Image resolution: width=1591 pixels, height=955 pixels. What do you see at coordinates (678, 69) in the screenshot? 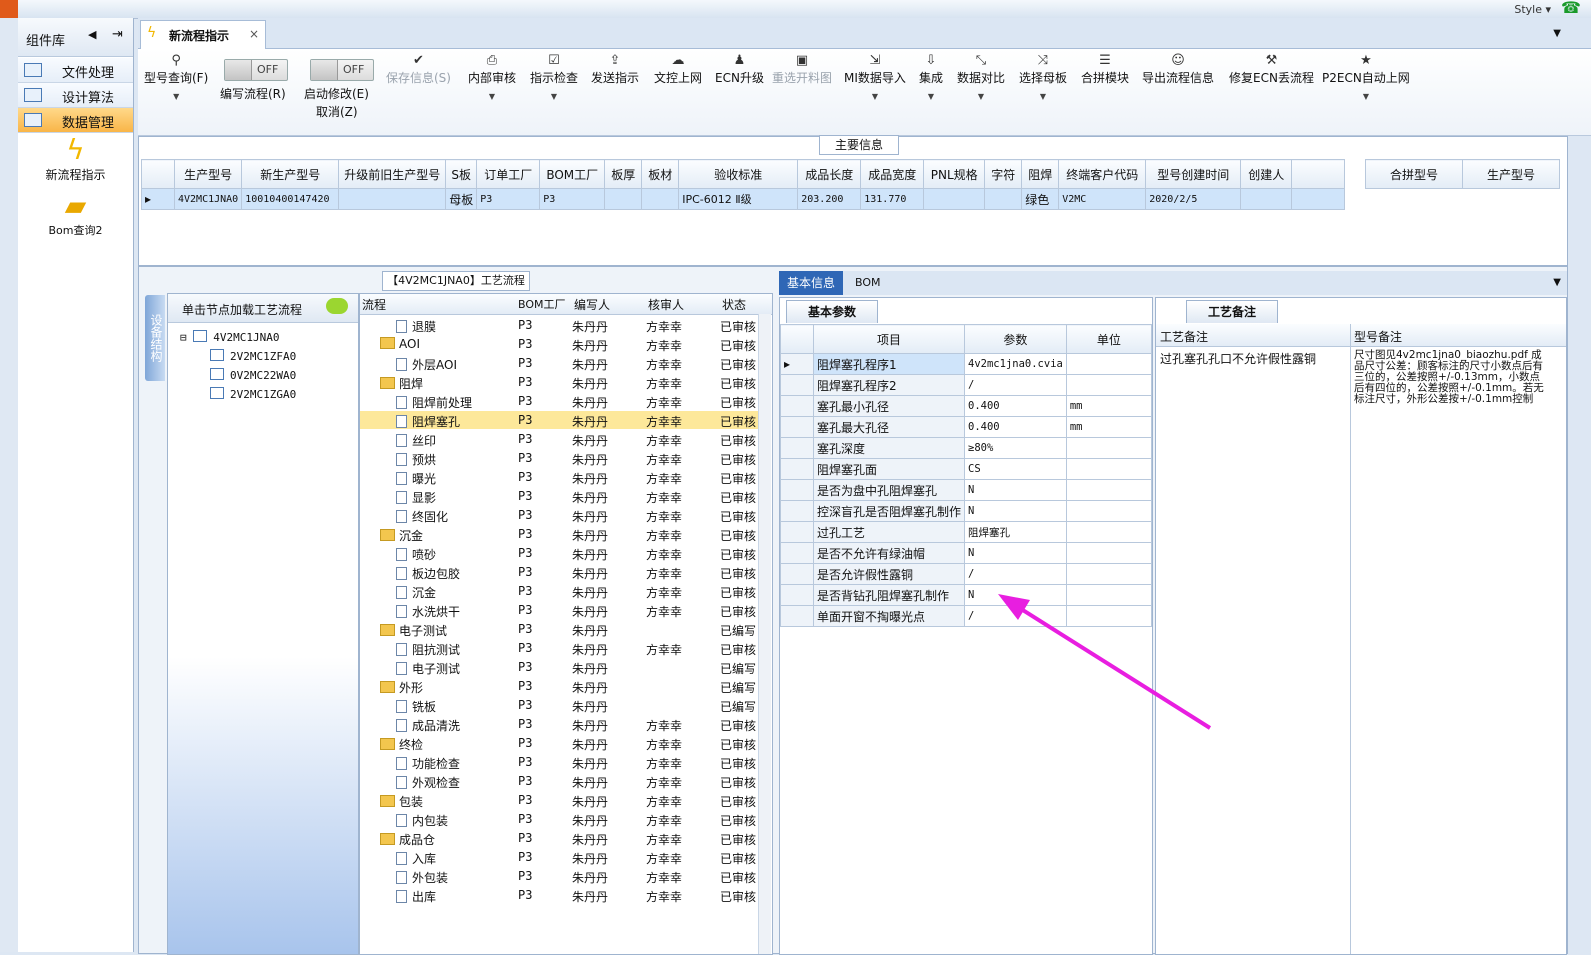
I see `doc-upload-button: ☁ 文控上网` at bounding box center [678, 69].